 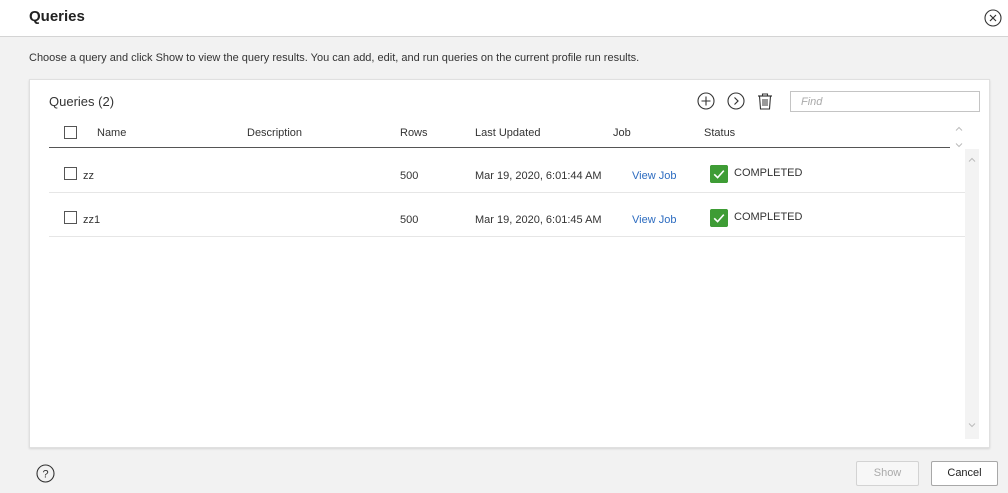 What do you see at coordinates (274, 133) in the screenshot?
I see `column-header-description: Description` at bounding box center [274, 133].